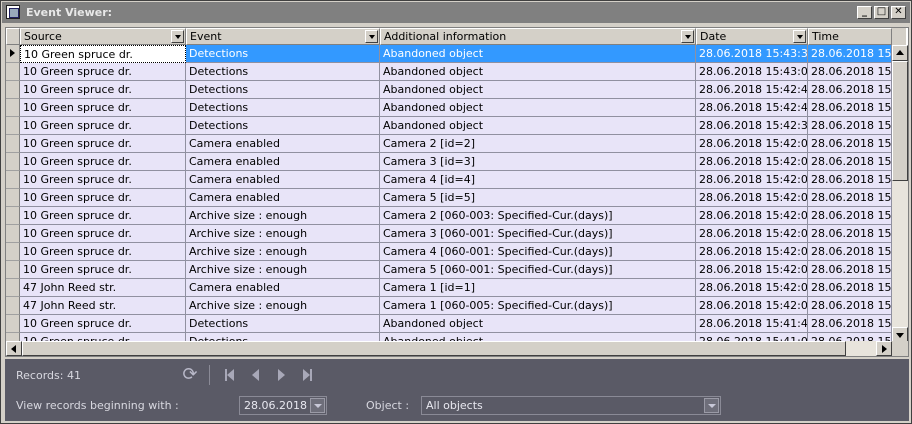  I want to click on cell-info: Camera 5 [id=5], so click(538, 198).